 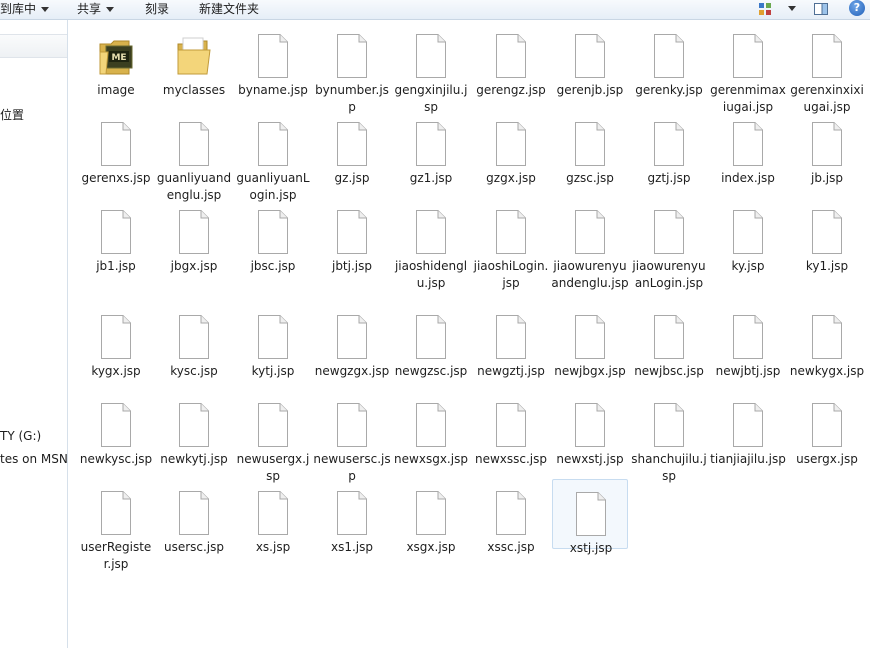 I want to click on file-item: guanliyuandenglu.jsp, so click(x=194, y=162).